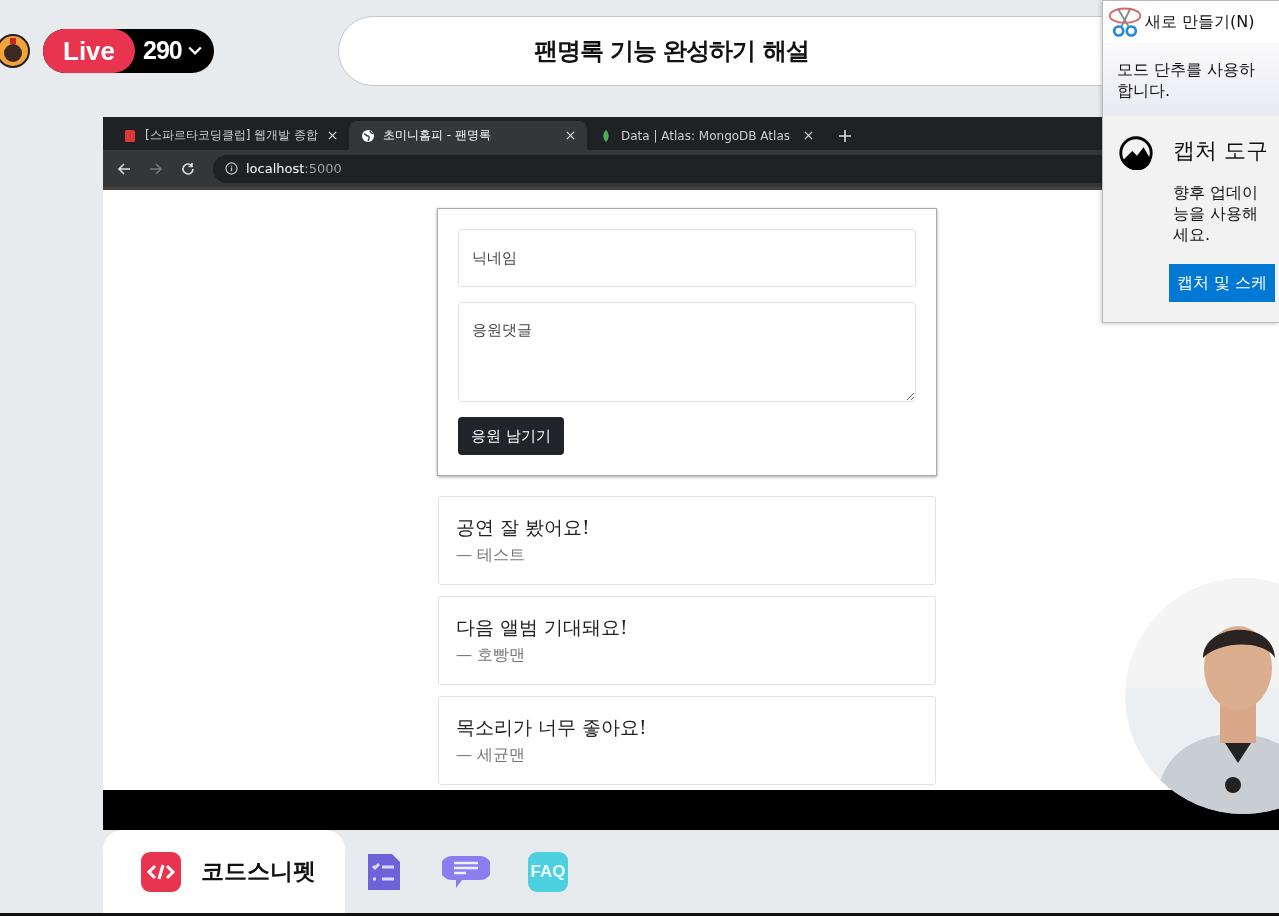 Image resolution: width=1279 pixels, height=916 pixels. What do you see at coordinates (89, 50) in the screenshot?
I see `live-badge: Live` at bounding box center [89, 50].